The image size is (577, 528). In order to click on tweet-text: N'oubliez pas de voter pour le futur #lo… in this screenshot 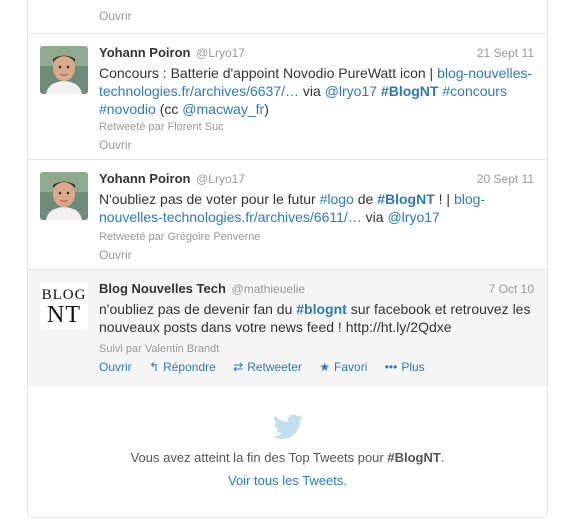, I will do `click(319, 208)`.